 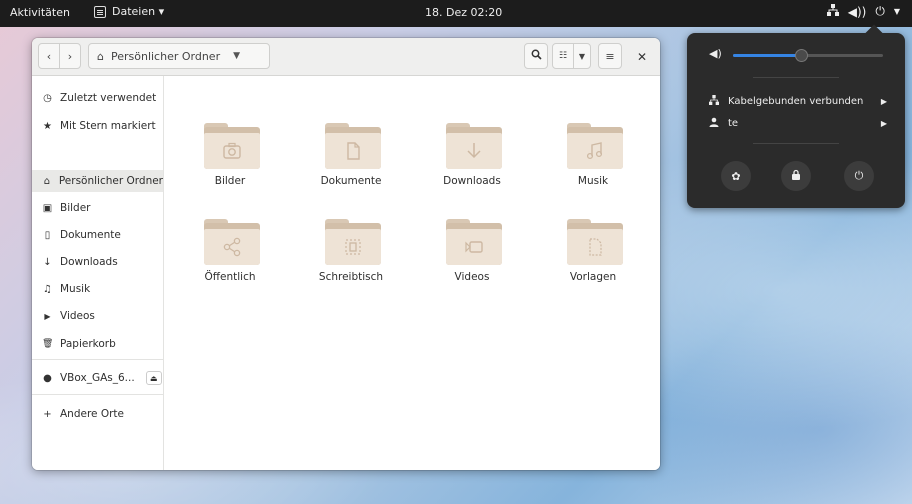 What do you see at coordinates (715, 53) in the screenshot?
I see `volume-icon: ◀)` at bounding box center [715, 53].